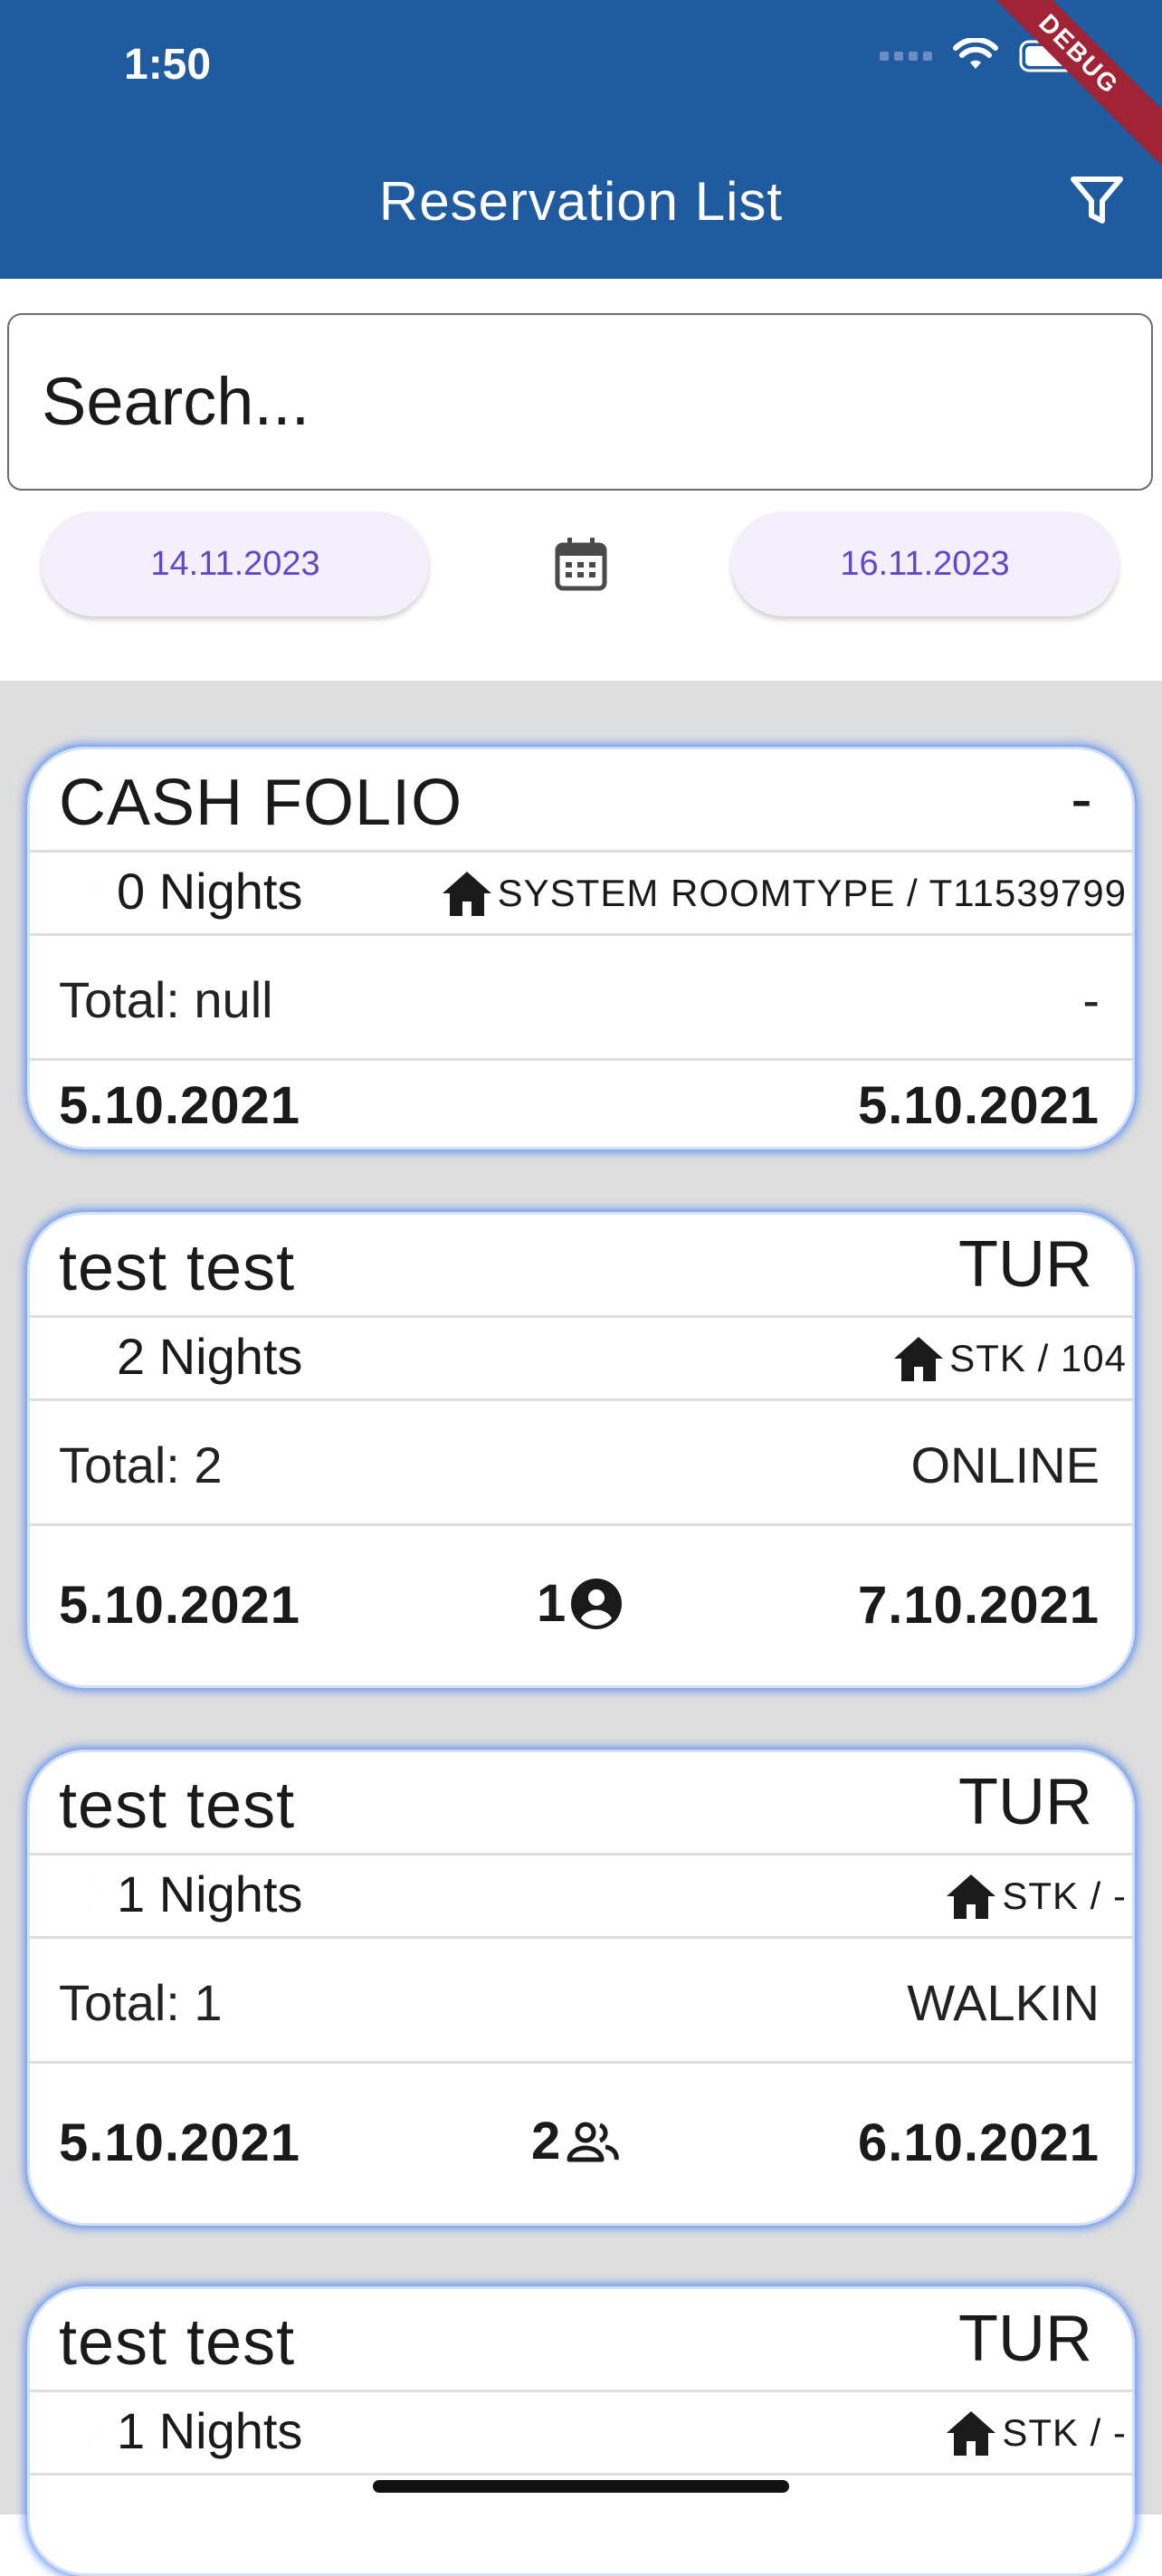 This screenshot has height=2576, width=1162. Describe the element at coordinates (1091, 999) in the screenshot. I see `channel-label: -` at that location.